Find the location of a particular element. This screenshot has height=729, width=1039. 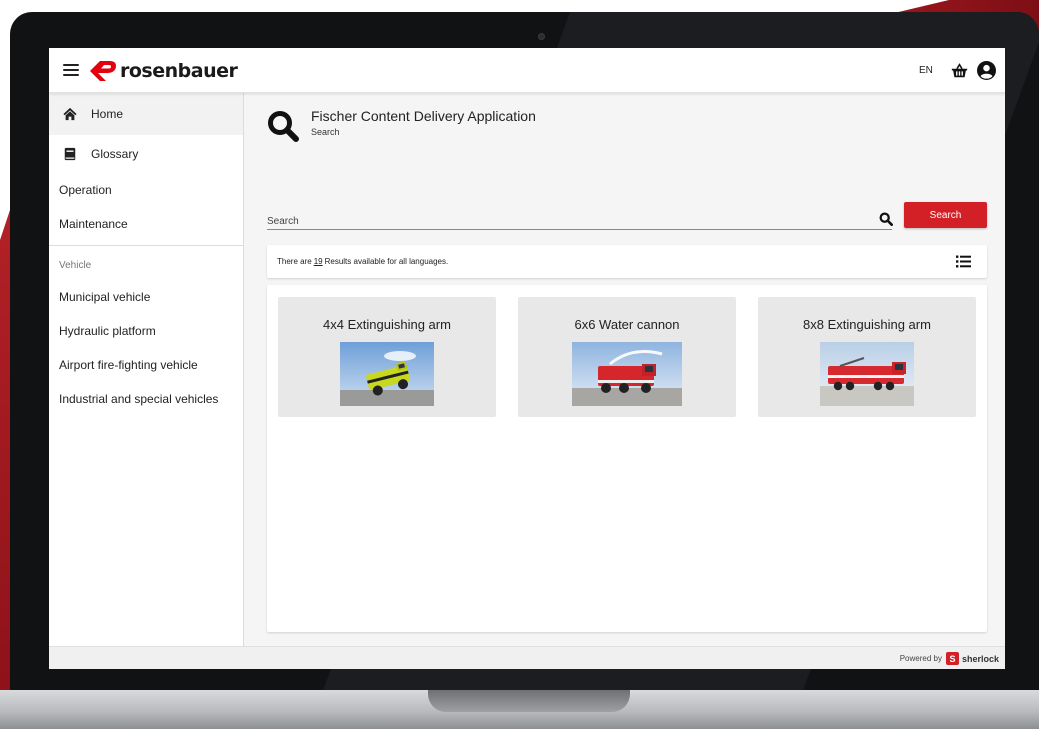

top-bar: rosenbauer EN is located at coordinates (527, 70).